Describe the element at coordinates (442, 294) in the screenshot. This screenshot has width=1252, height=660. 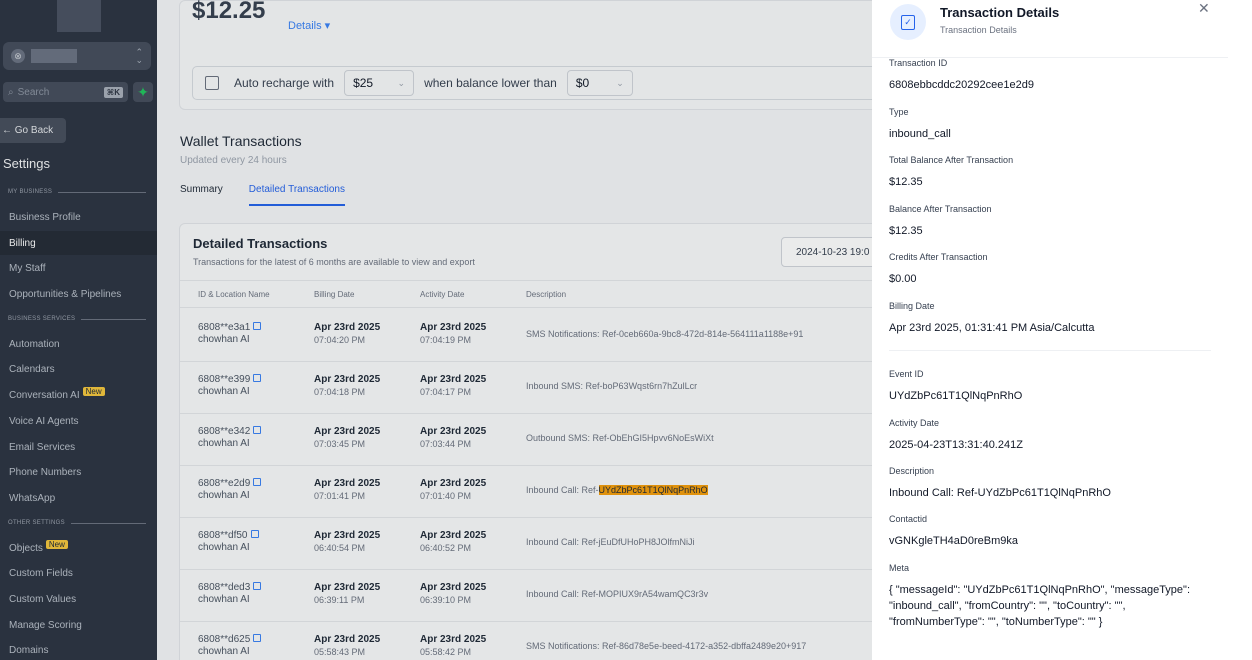
I see `col-activity-date: Activity Date` at that location.